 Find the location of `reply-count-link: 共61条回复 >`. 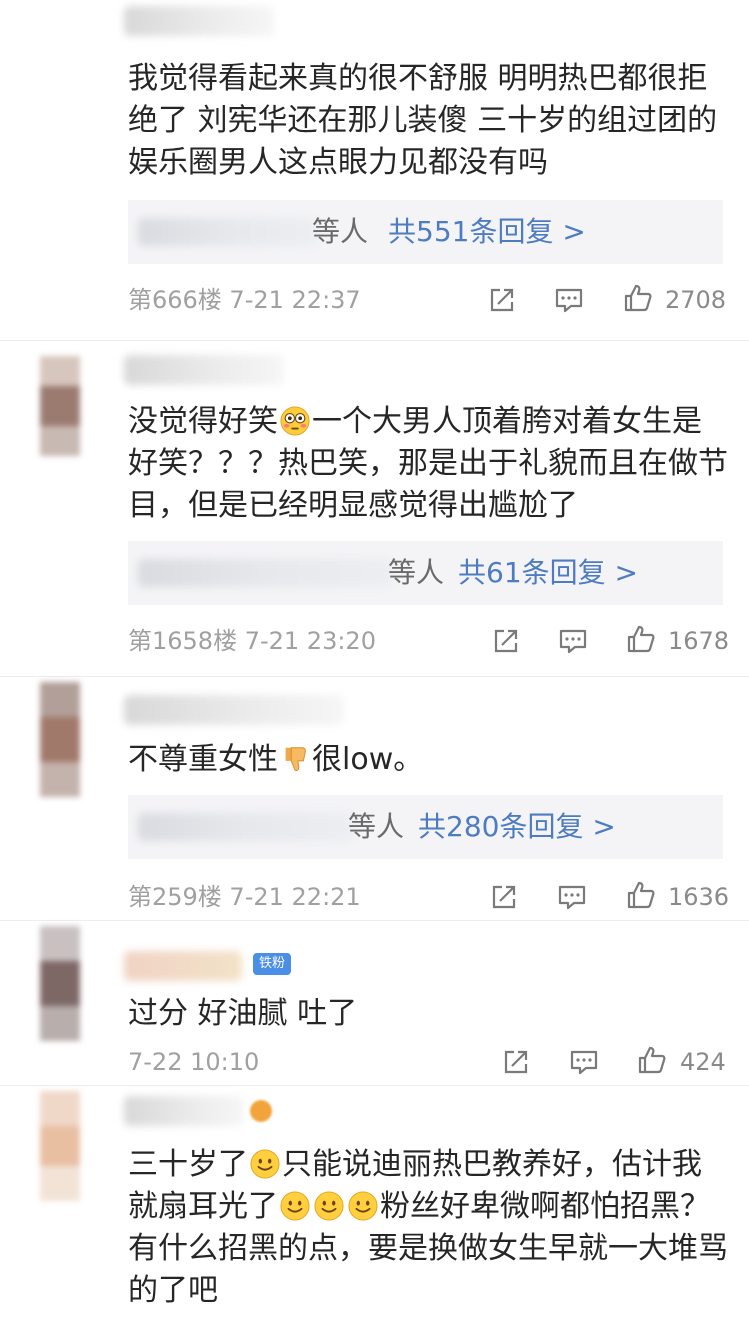

reply-count-link: 共61条回复 > is located at coordinates (548, 573).